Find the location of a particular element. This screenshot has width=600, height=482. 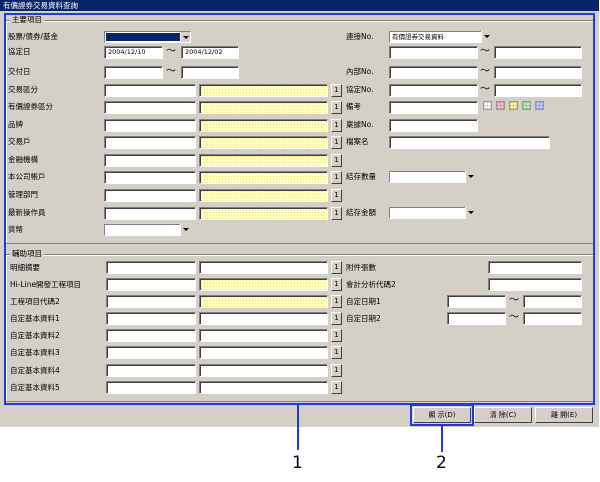

leave-button: 離 開(E) is located at coordinates (564, 415).